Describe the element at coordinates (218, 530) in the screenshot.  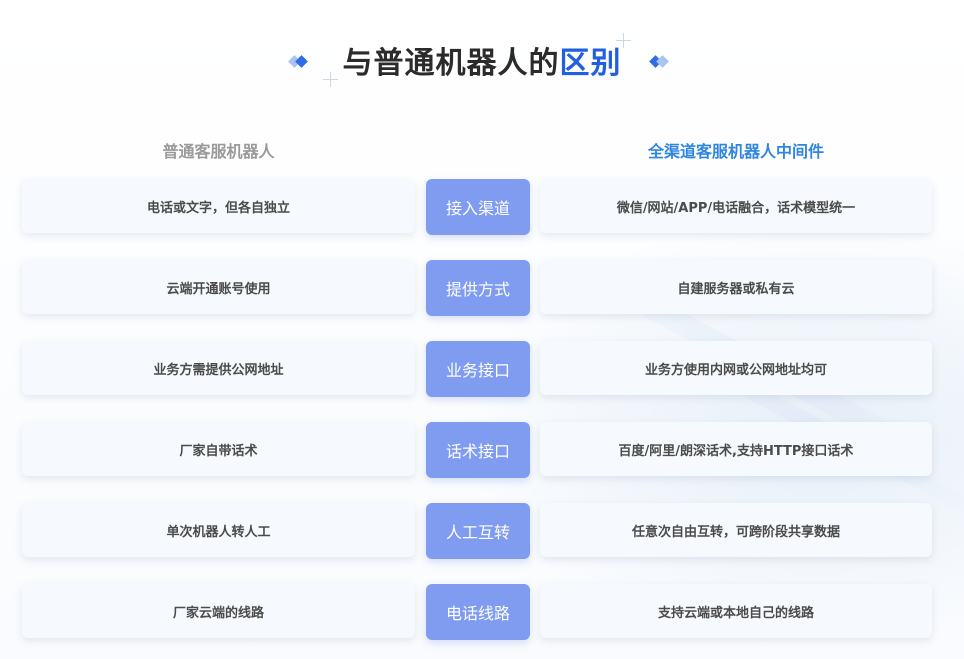
I see `normal-bot-cell: 单次机器人转人工` at that location.